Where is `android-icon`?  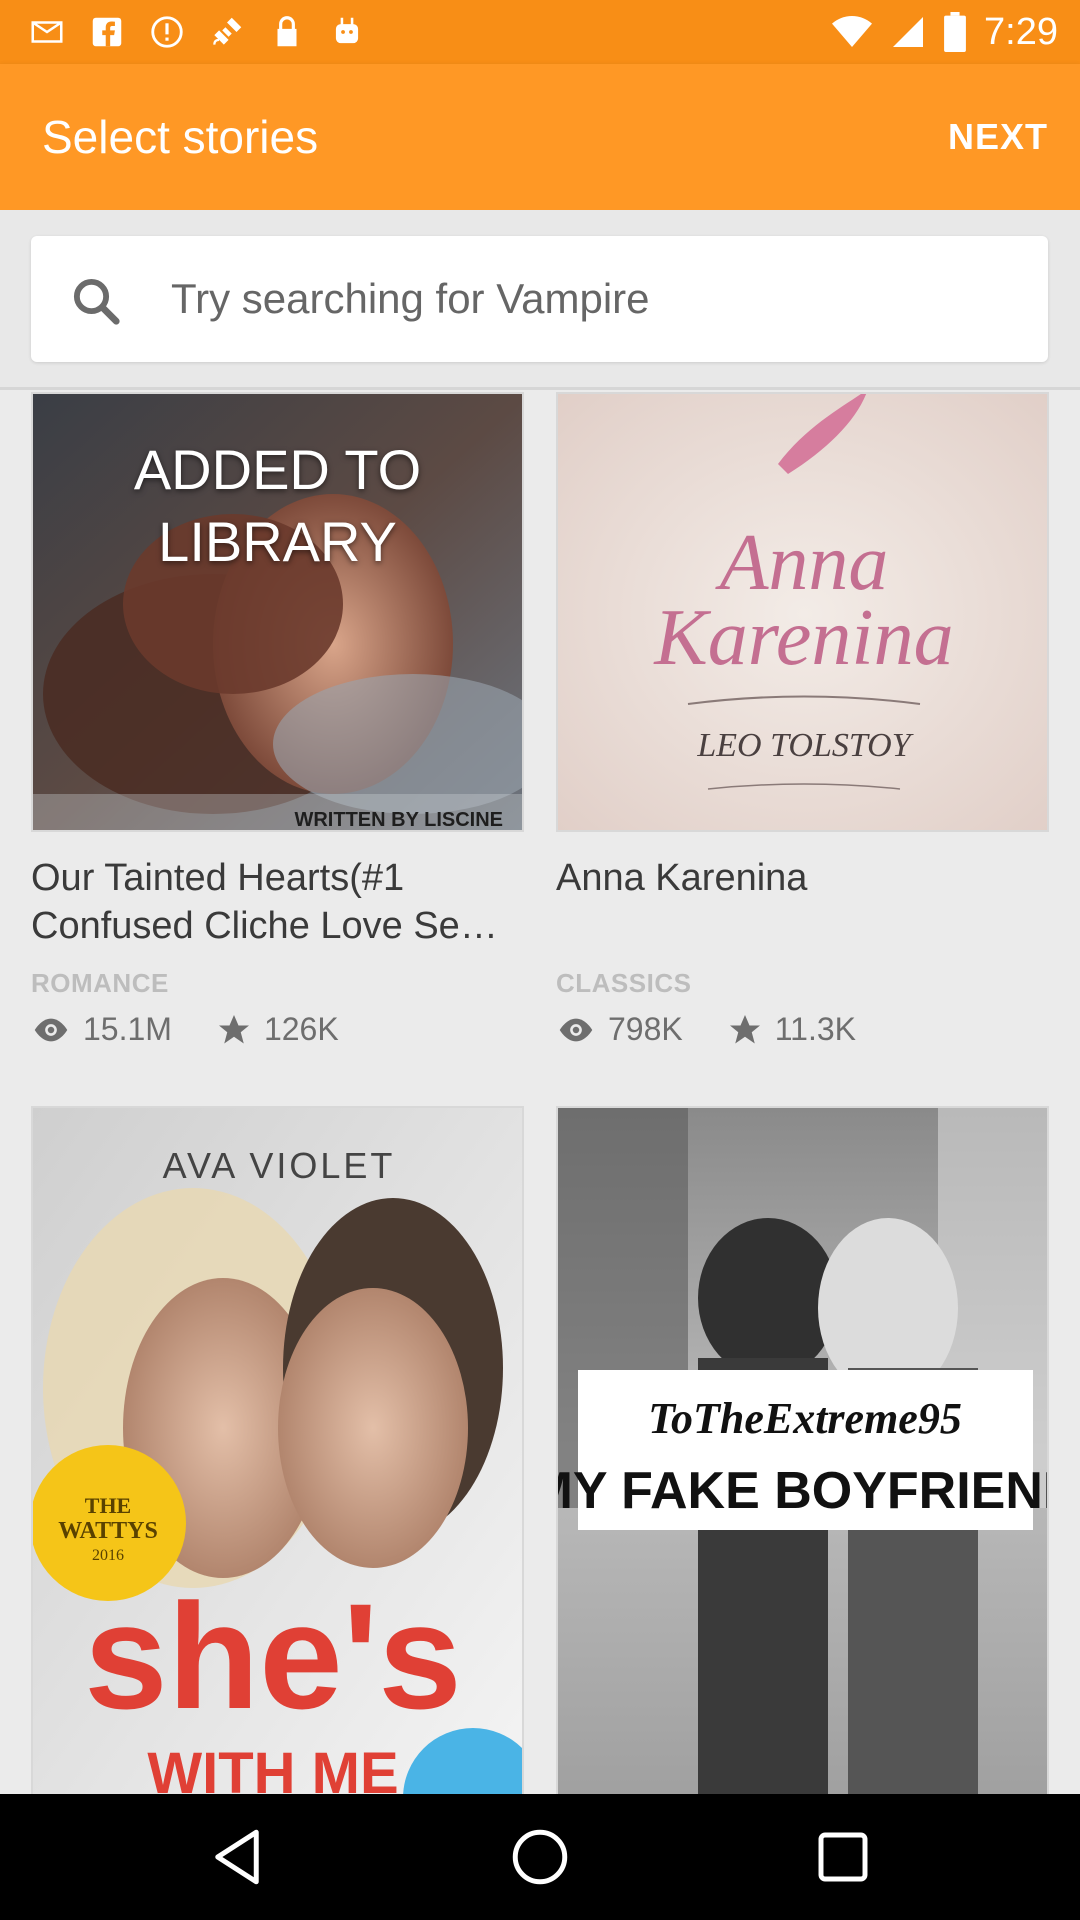
android-icon is located at coordinates (347, 30).